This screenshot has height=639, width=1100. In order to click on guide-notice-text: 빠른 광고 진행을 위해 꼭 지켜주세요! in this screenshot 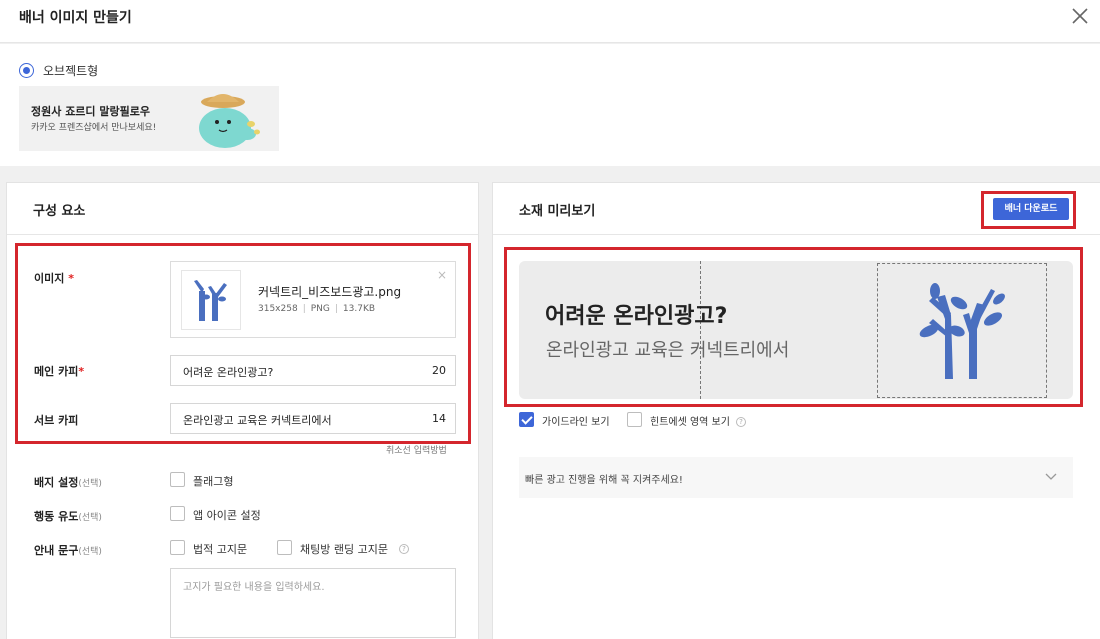, I will do `click(604, 480)`.